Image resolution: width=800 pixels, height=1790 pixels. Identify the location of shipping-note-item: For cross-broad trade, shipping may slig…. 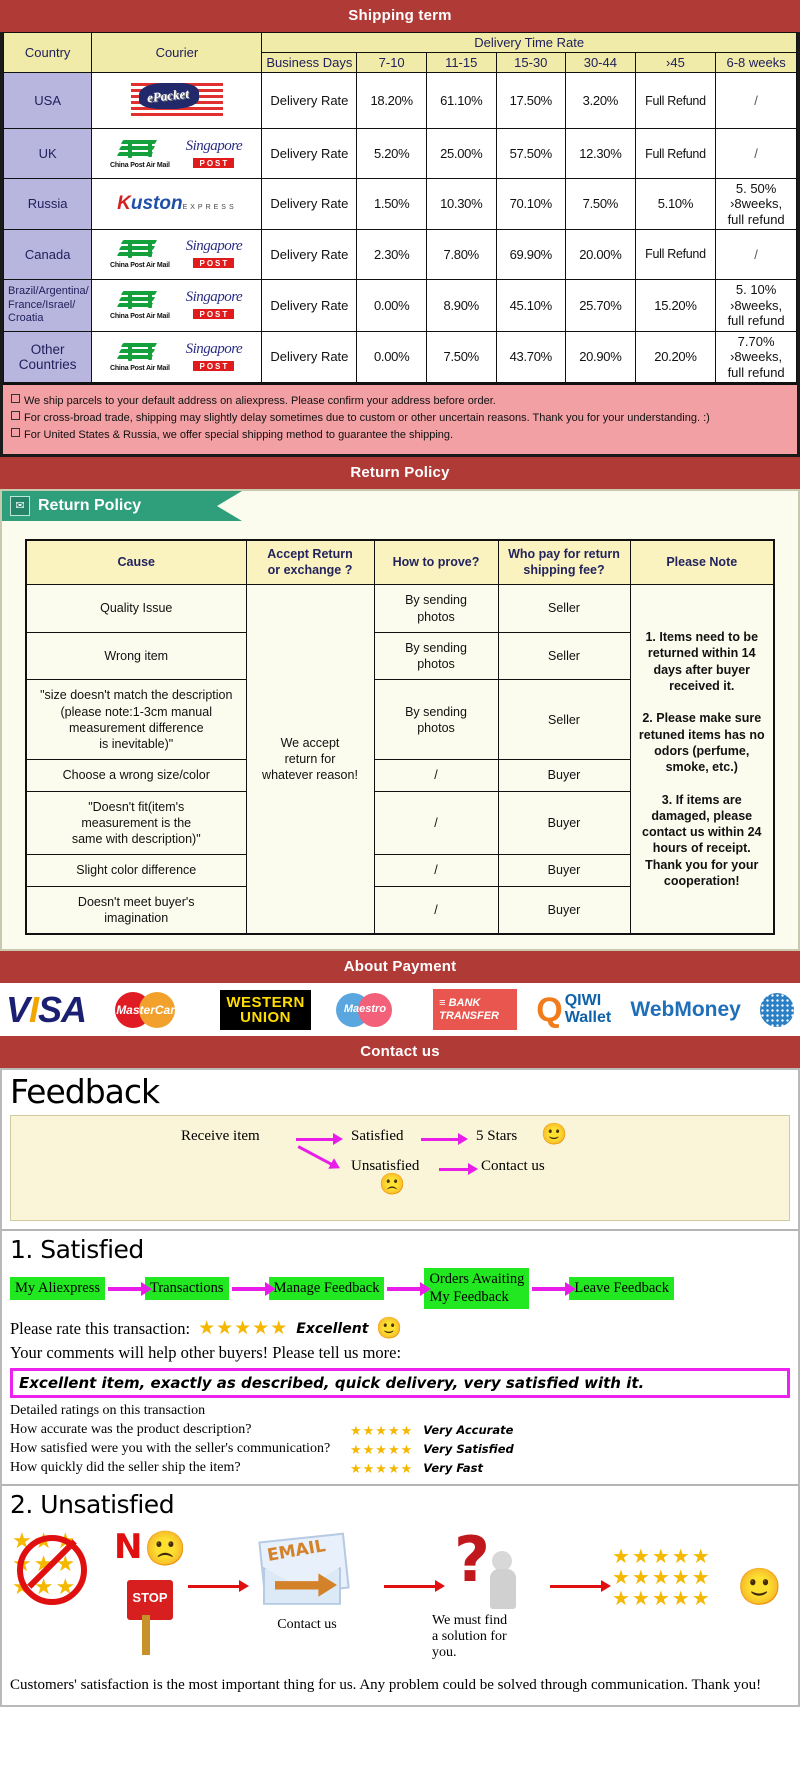
(400, 418).